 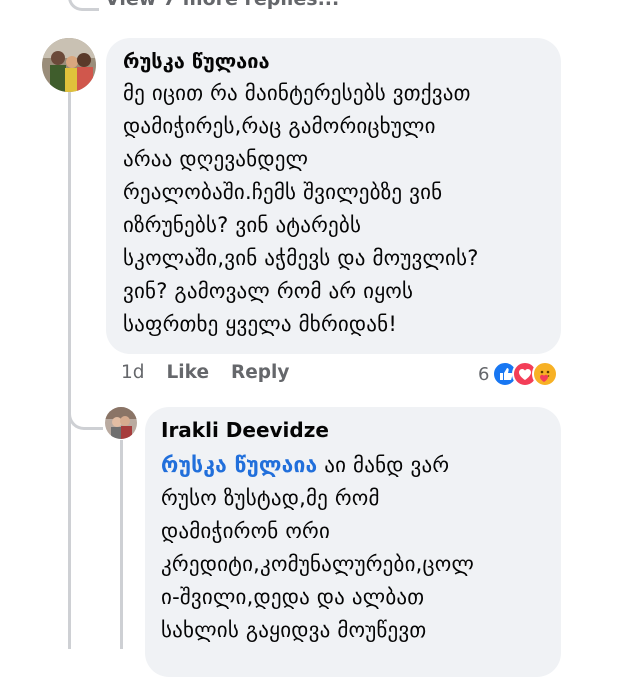 What do you see at coordinates (133, 372) in the screenshot?
I see `comment-timestamp: 1d` at bounding box center [133, 372].